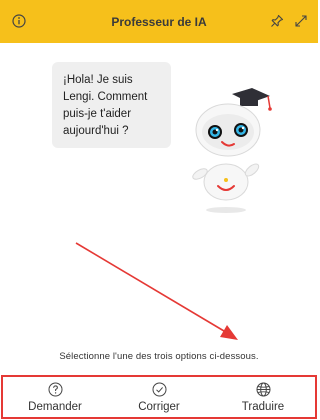 This screenshot has width=320, height=420. What do you see at coordinates (55, 407) in the screenshot?
I see `option-ask-label: Demander` at bounding box center [55, 407].